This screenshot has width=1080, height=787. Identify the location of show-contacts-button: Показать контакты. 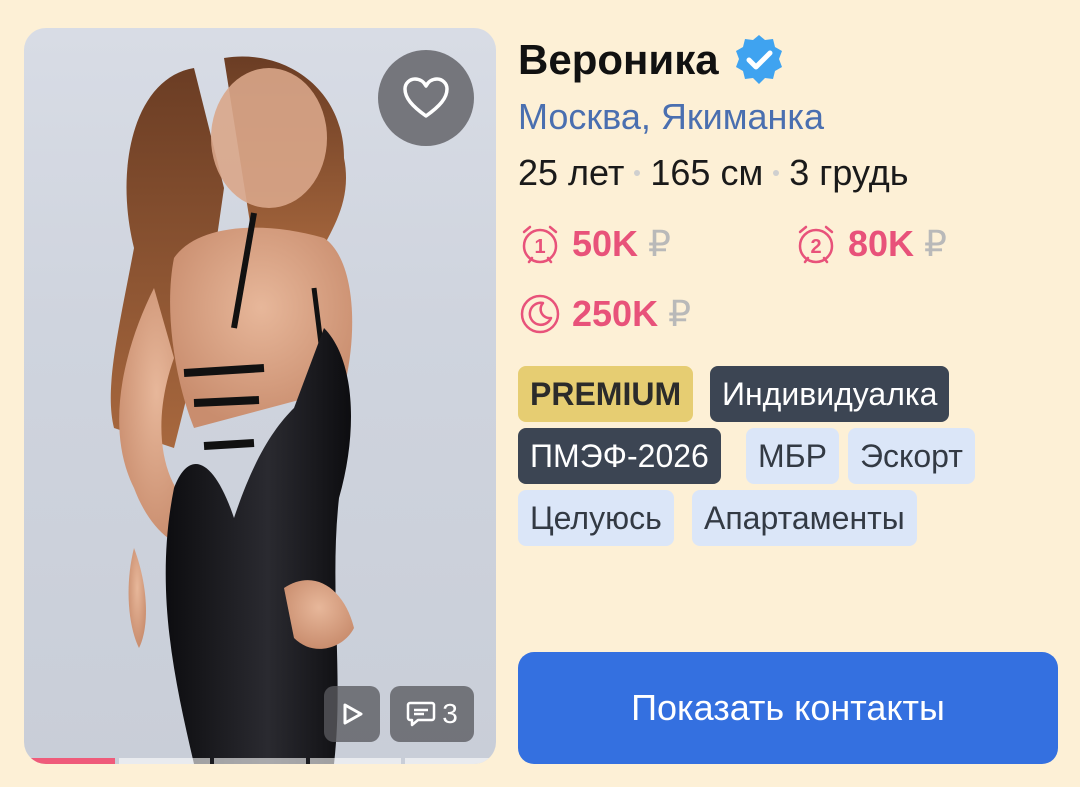
(788, 708).